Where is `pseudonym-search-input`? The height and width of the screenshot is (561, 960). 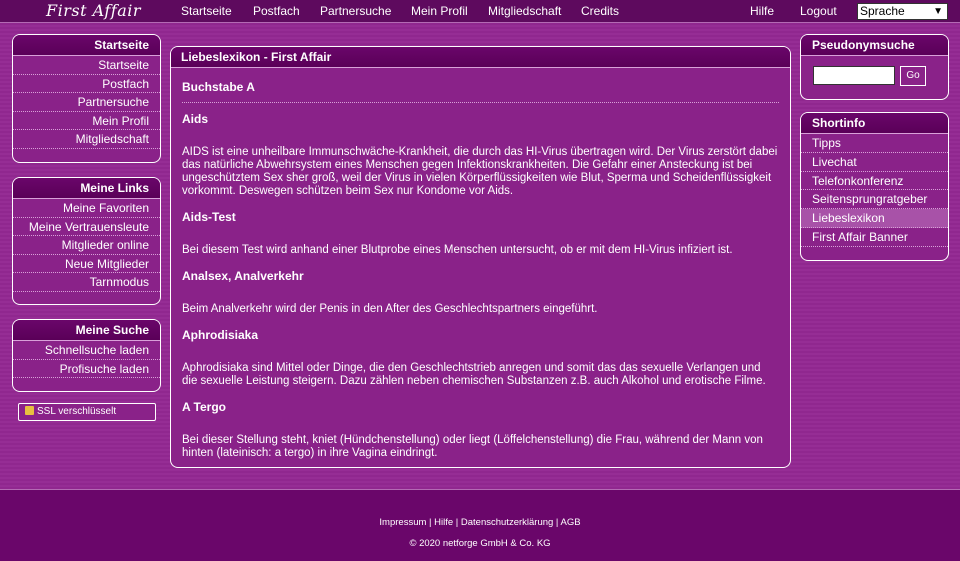 pseudonym-search-input is located at coordinates (854, 75).